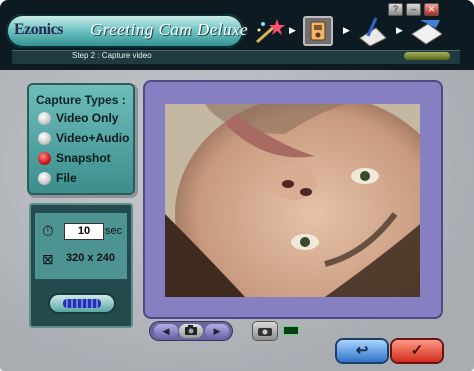 The image size is (474, 371). What do you see at coordinates (84, 231) in the screenshot?
I see `timer-input: 10` at bounding box center [84, 231].